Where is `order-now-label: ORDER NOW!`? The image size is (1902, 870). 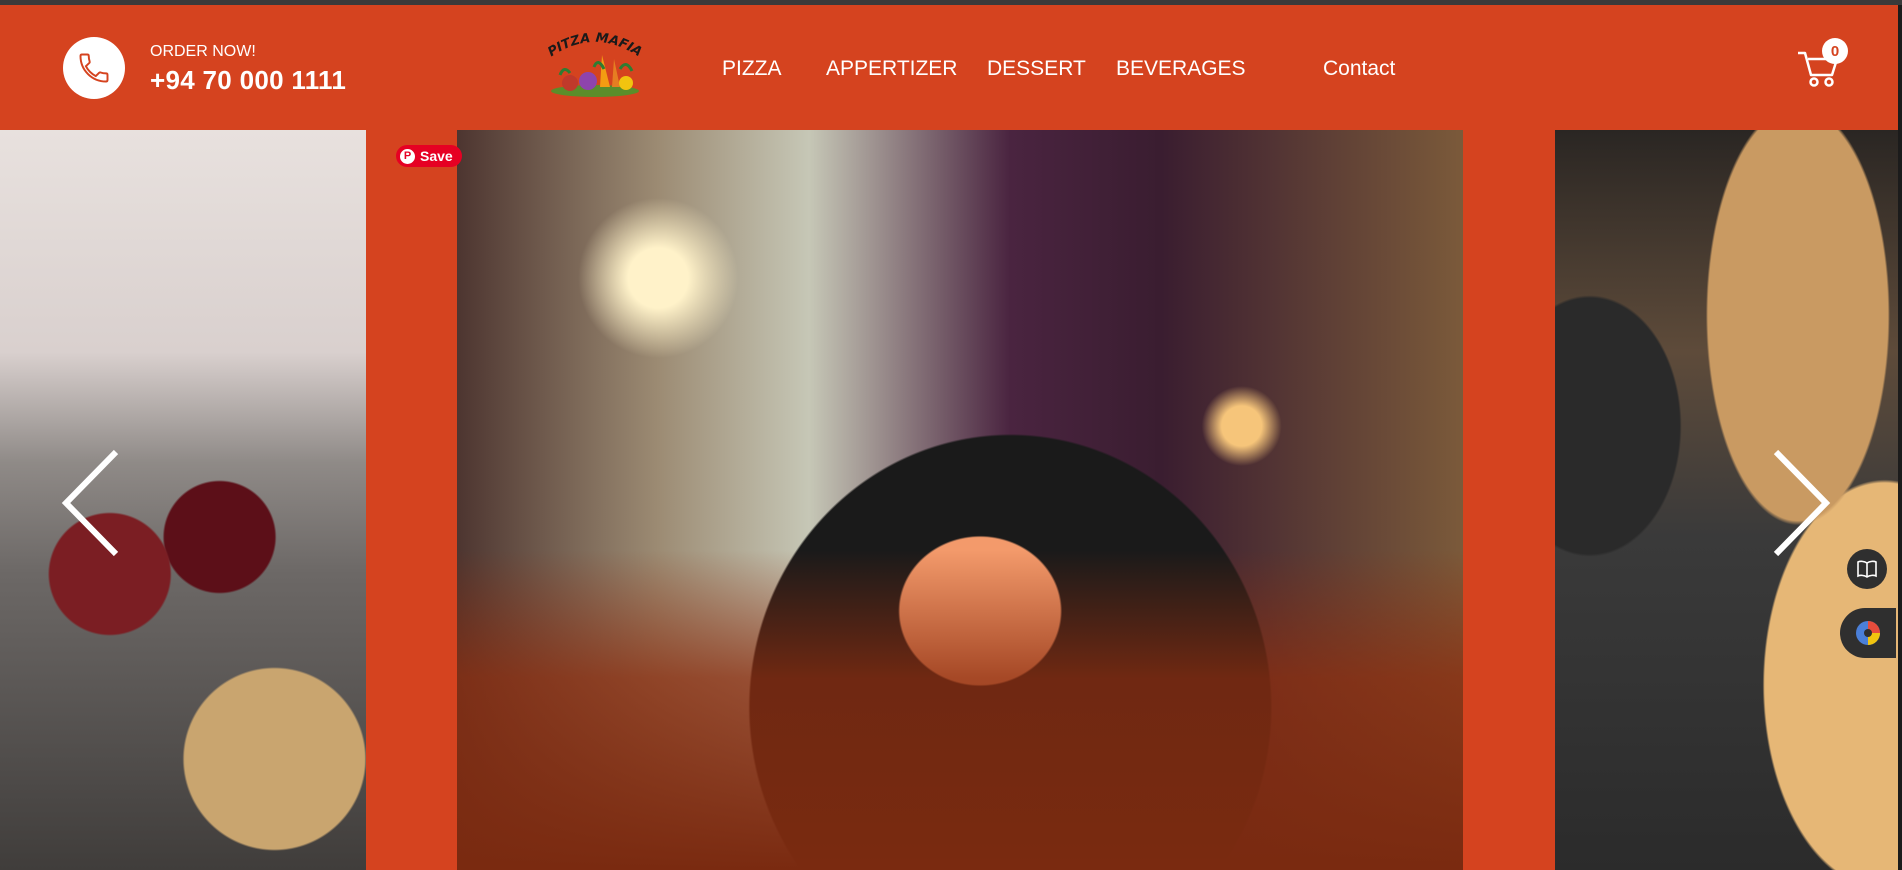 order-now-label: ORDER NOW! is located at coordinates (203, 51).